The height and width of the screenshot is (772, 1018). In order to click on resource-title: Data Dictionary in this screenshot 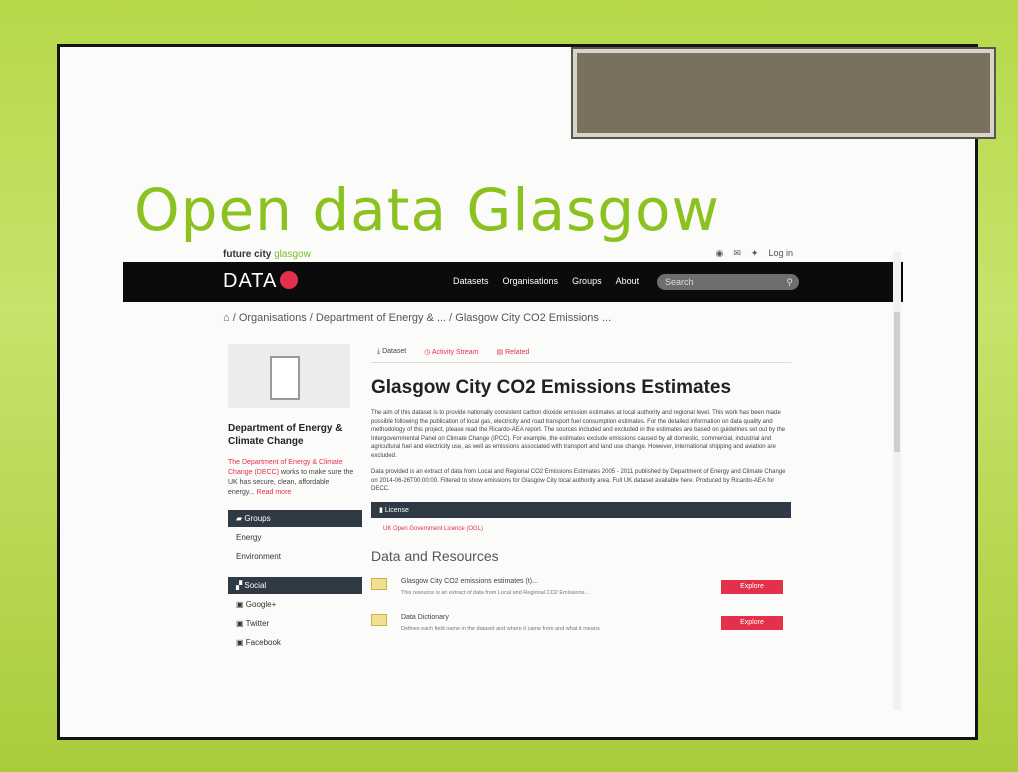, I will do `click(425, 617)`.